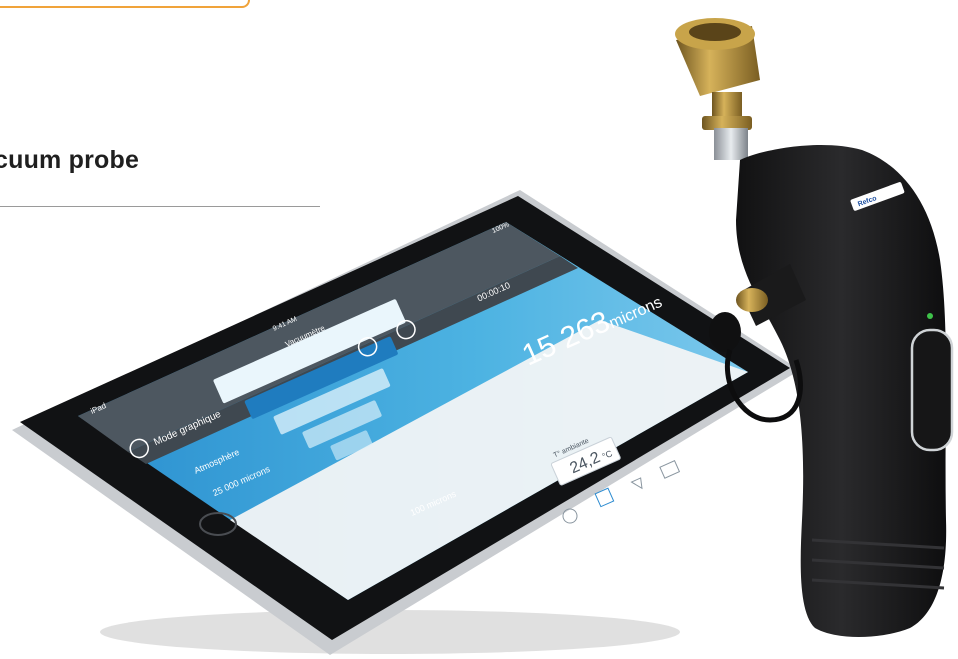 The height and width of the screenshot is (659, 958). I want to click on brass-collar, so click(727, 123).